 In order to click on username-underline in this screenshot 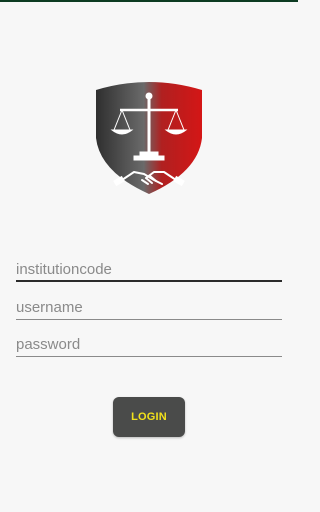, I will do `click(149, 319)`.